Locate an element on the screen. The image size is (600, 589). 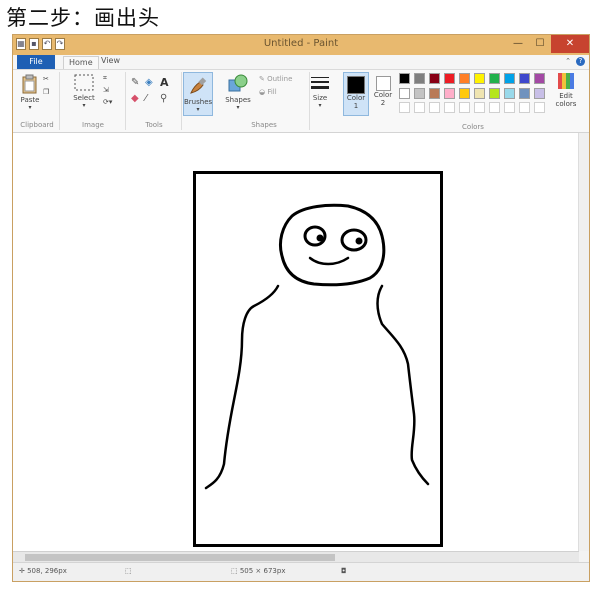
magnifier-icon: ⚲ is located at coordinates (163, 98).